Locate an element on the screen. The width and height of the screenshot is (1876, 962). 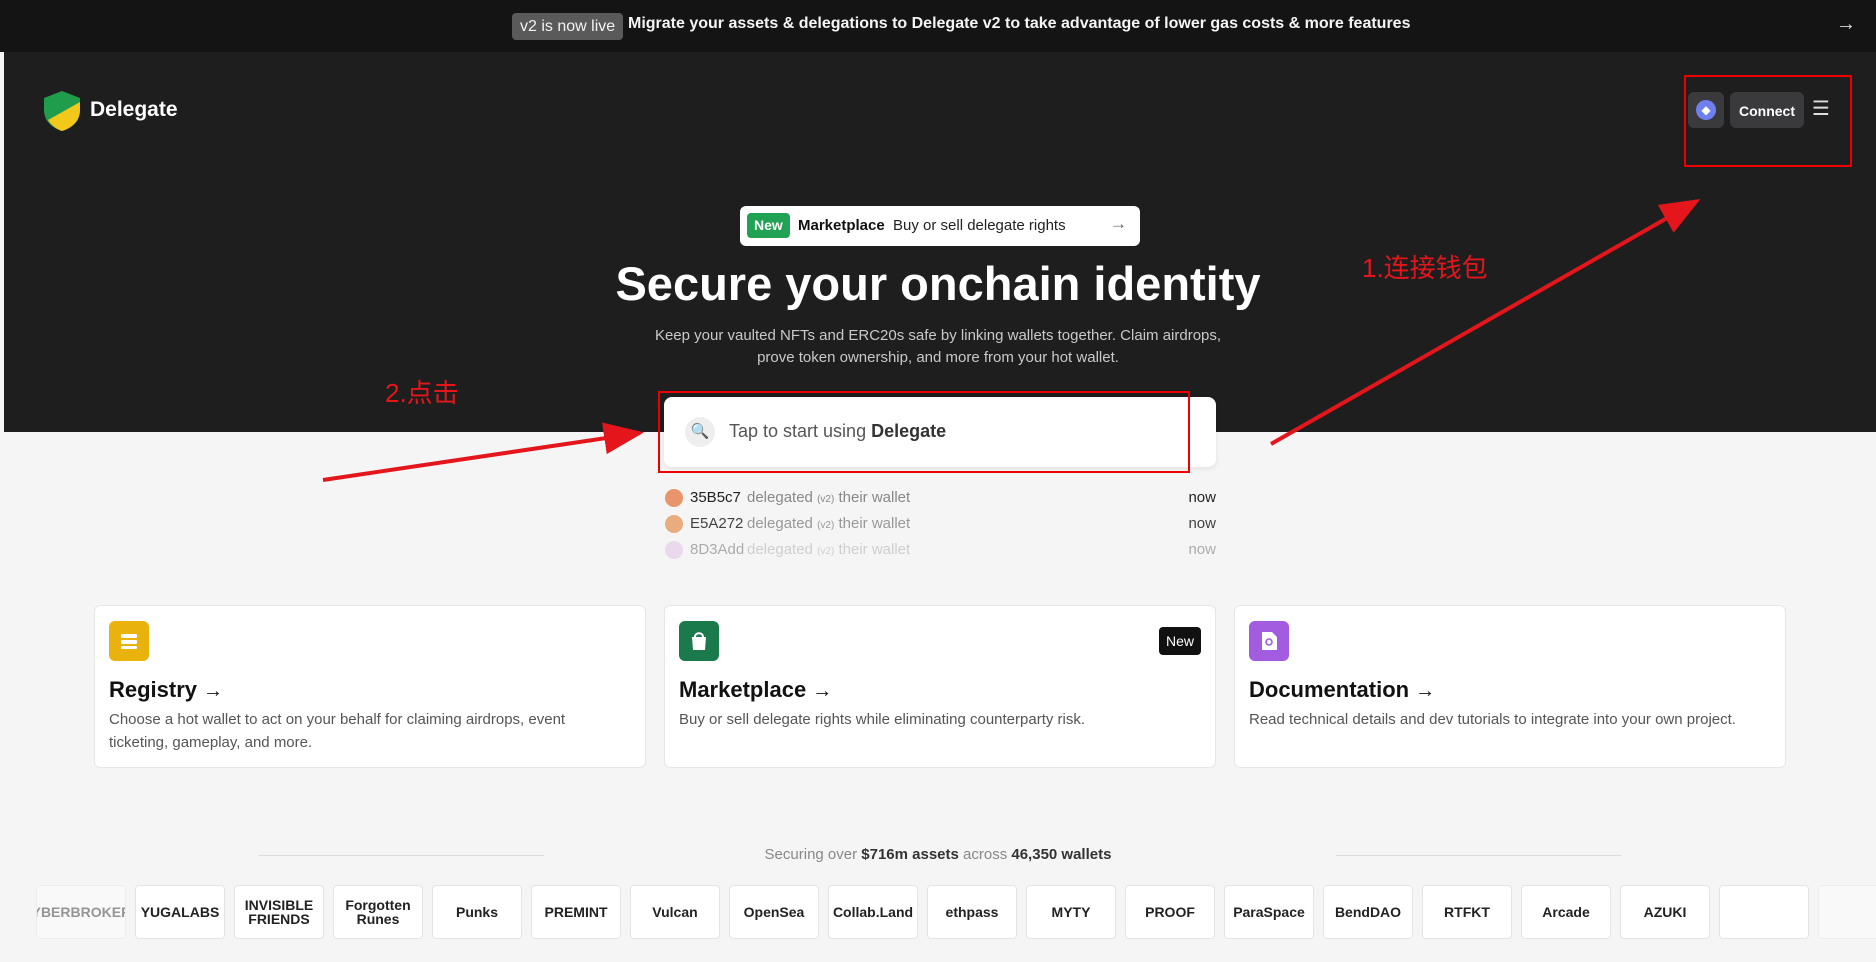
partner-logo: INVISIBLE FRIENDS is located at coordinates (279, 912).